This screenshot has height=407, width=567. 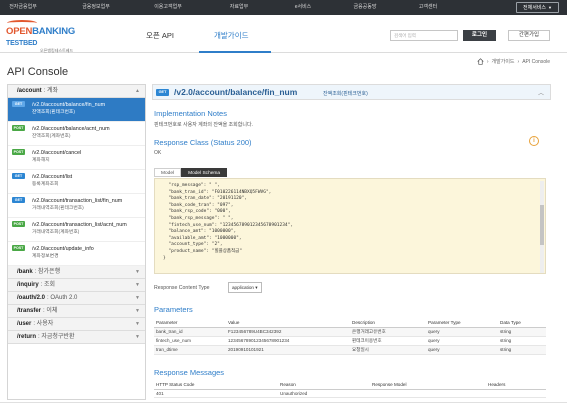 What do you see at coordinates (76, 324) in the screenshot?
I see `sidebar-group-user: /user: 사용자 ▼` at bounding box center [76, 324].